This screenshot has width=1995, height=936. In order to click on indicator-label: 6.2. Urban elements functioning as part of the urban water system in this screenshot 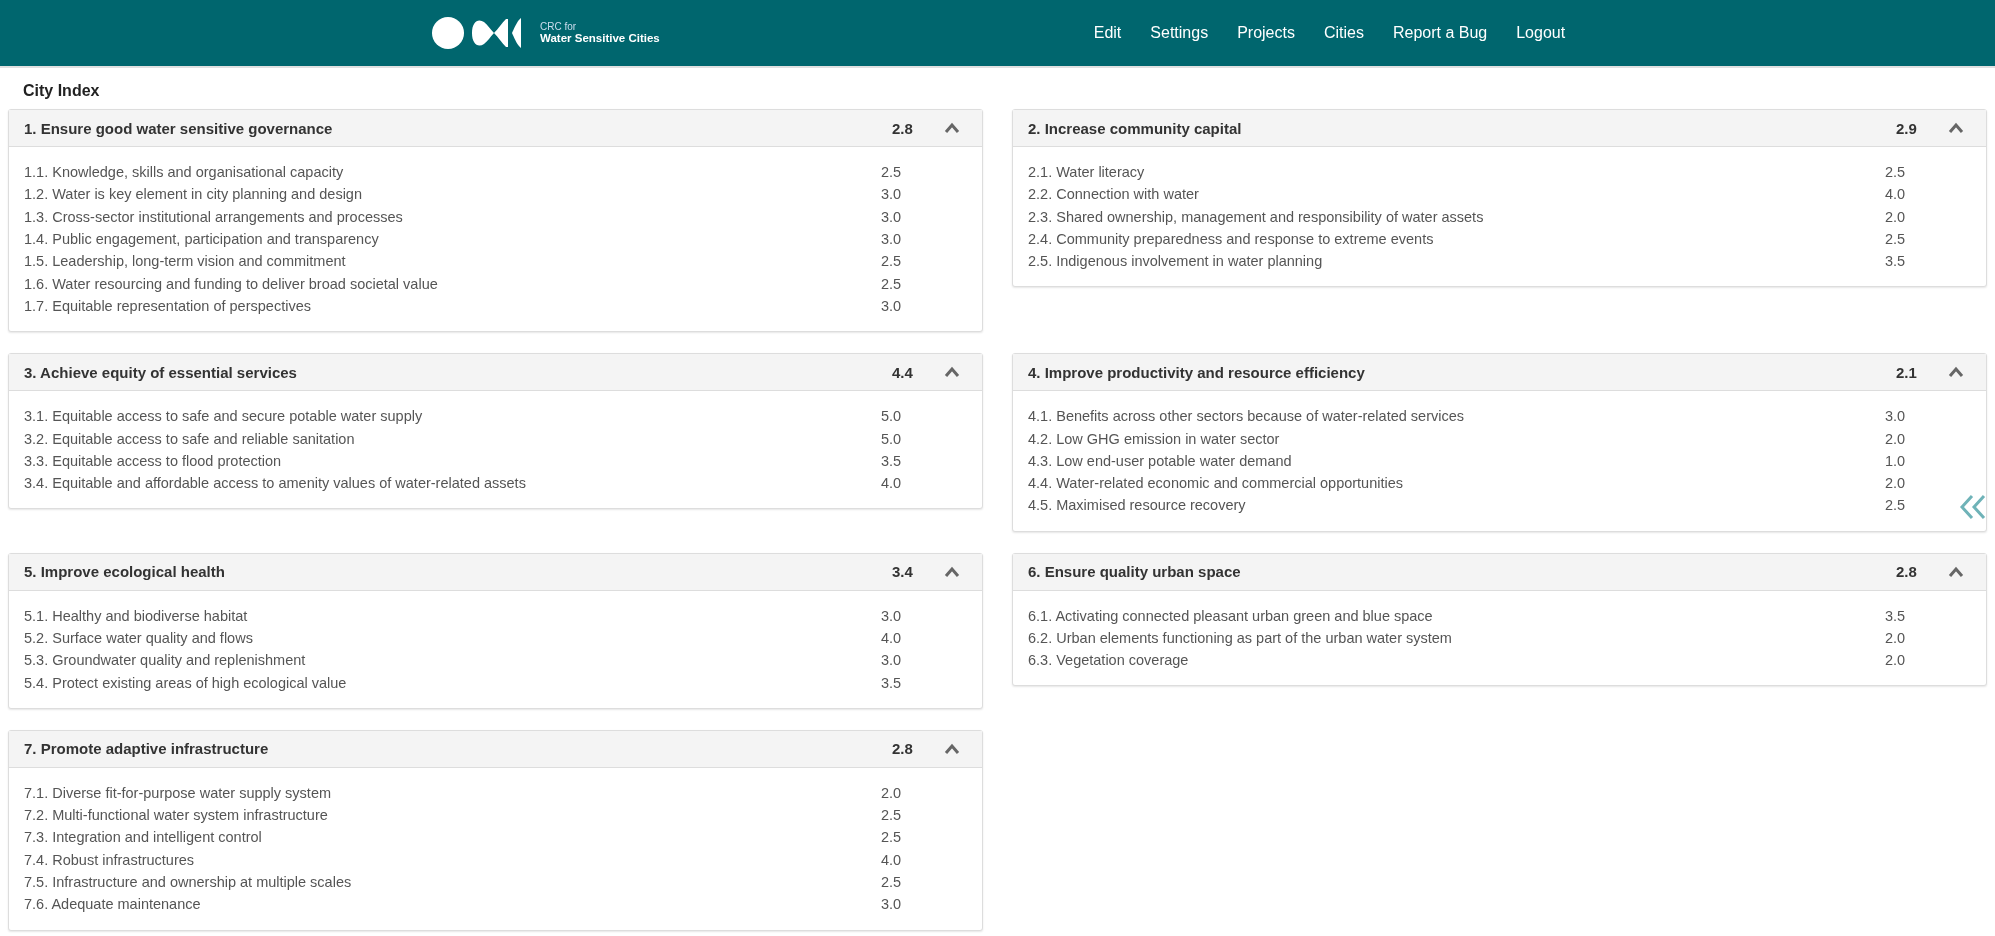, I will do `click(1240, 638)`.